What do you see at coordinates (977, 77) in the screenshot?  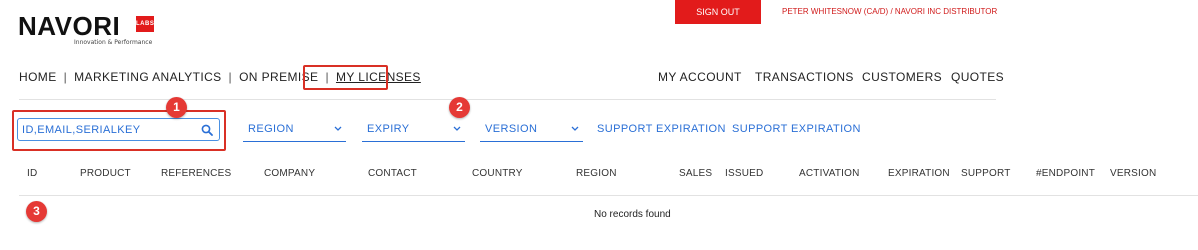 I see `nav-quotes: QUOTES` at bounding box center [977, 77].